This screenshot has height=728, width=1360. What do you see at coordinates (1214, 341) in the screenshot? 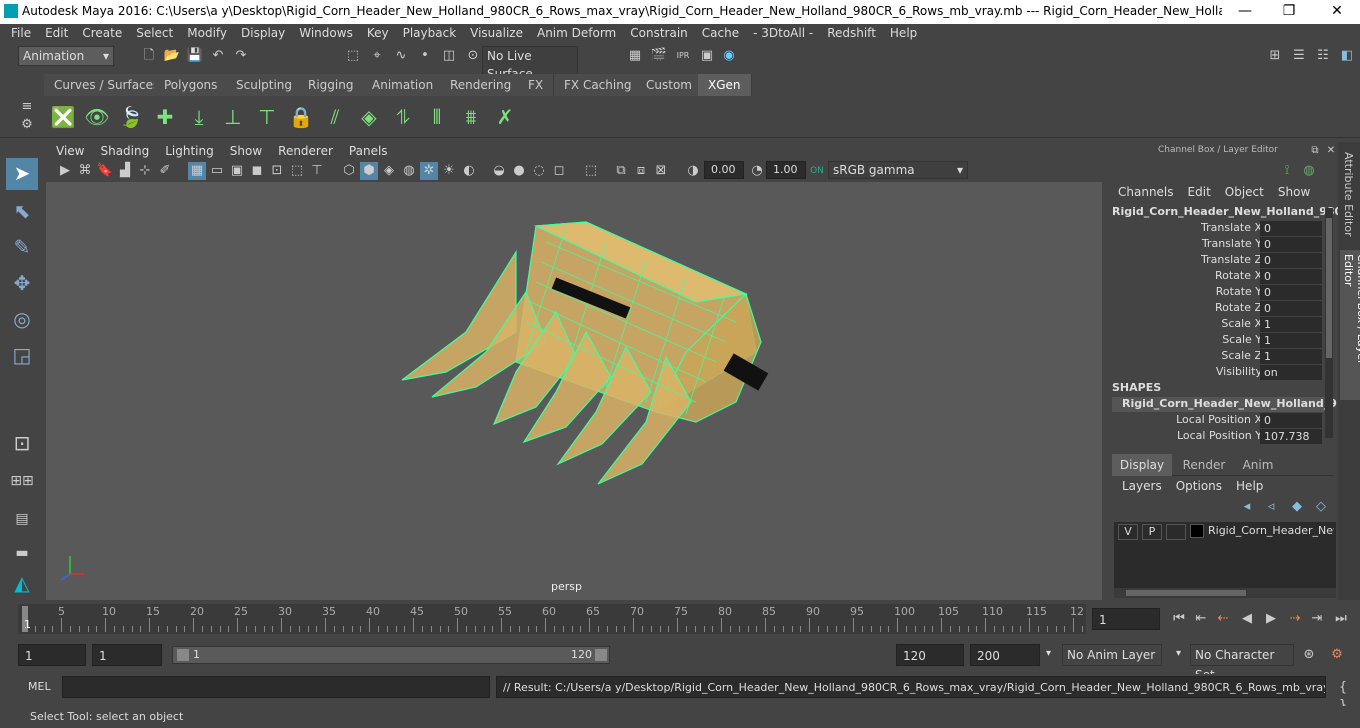
I see `channel-row: Scale Y1` at bounding box center [1214, 341].